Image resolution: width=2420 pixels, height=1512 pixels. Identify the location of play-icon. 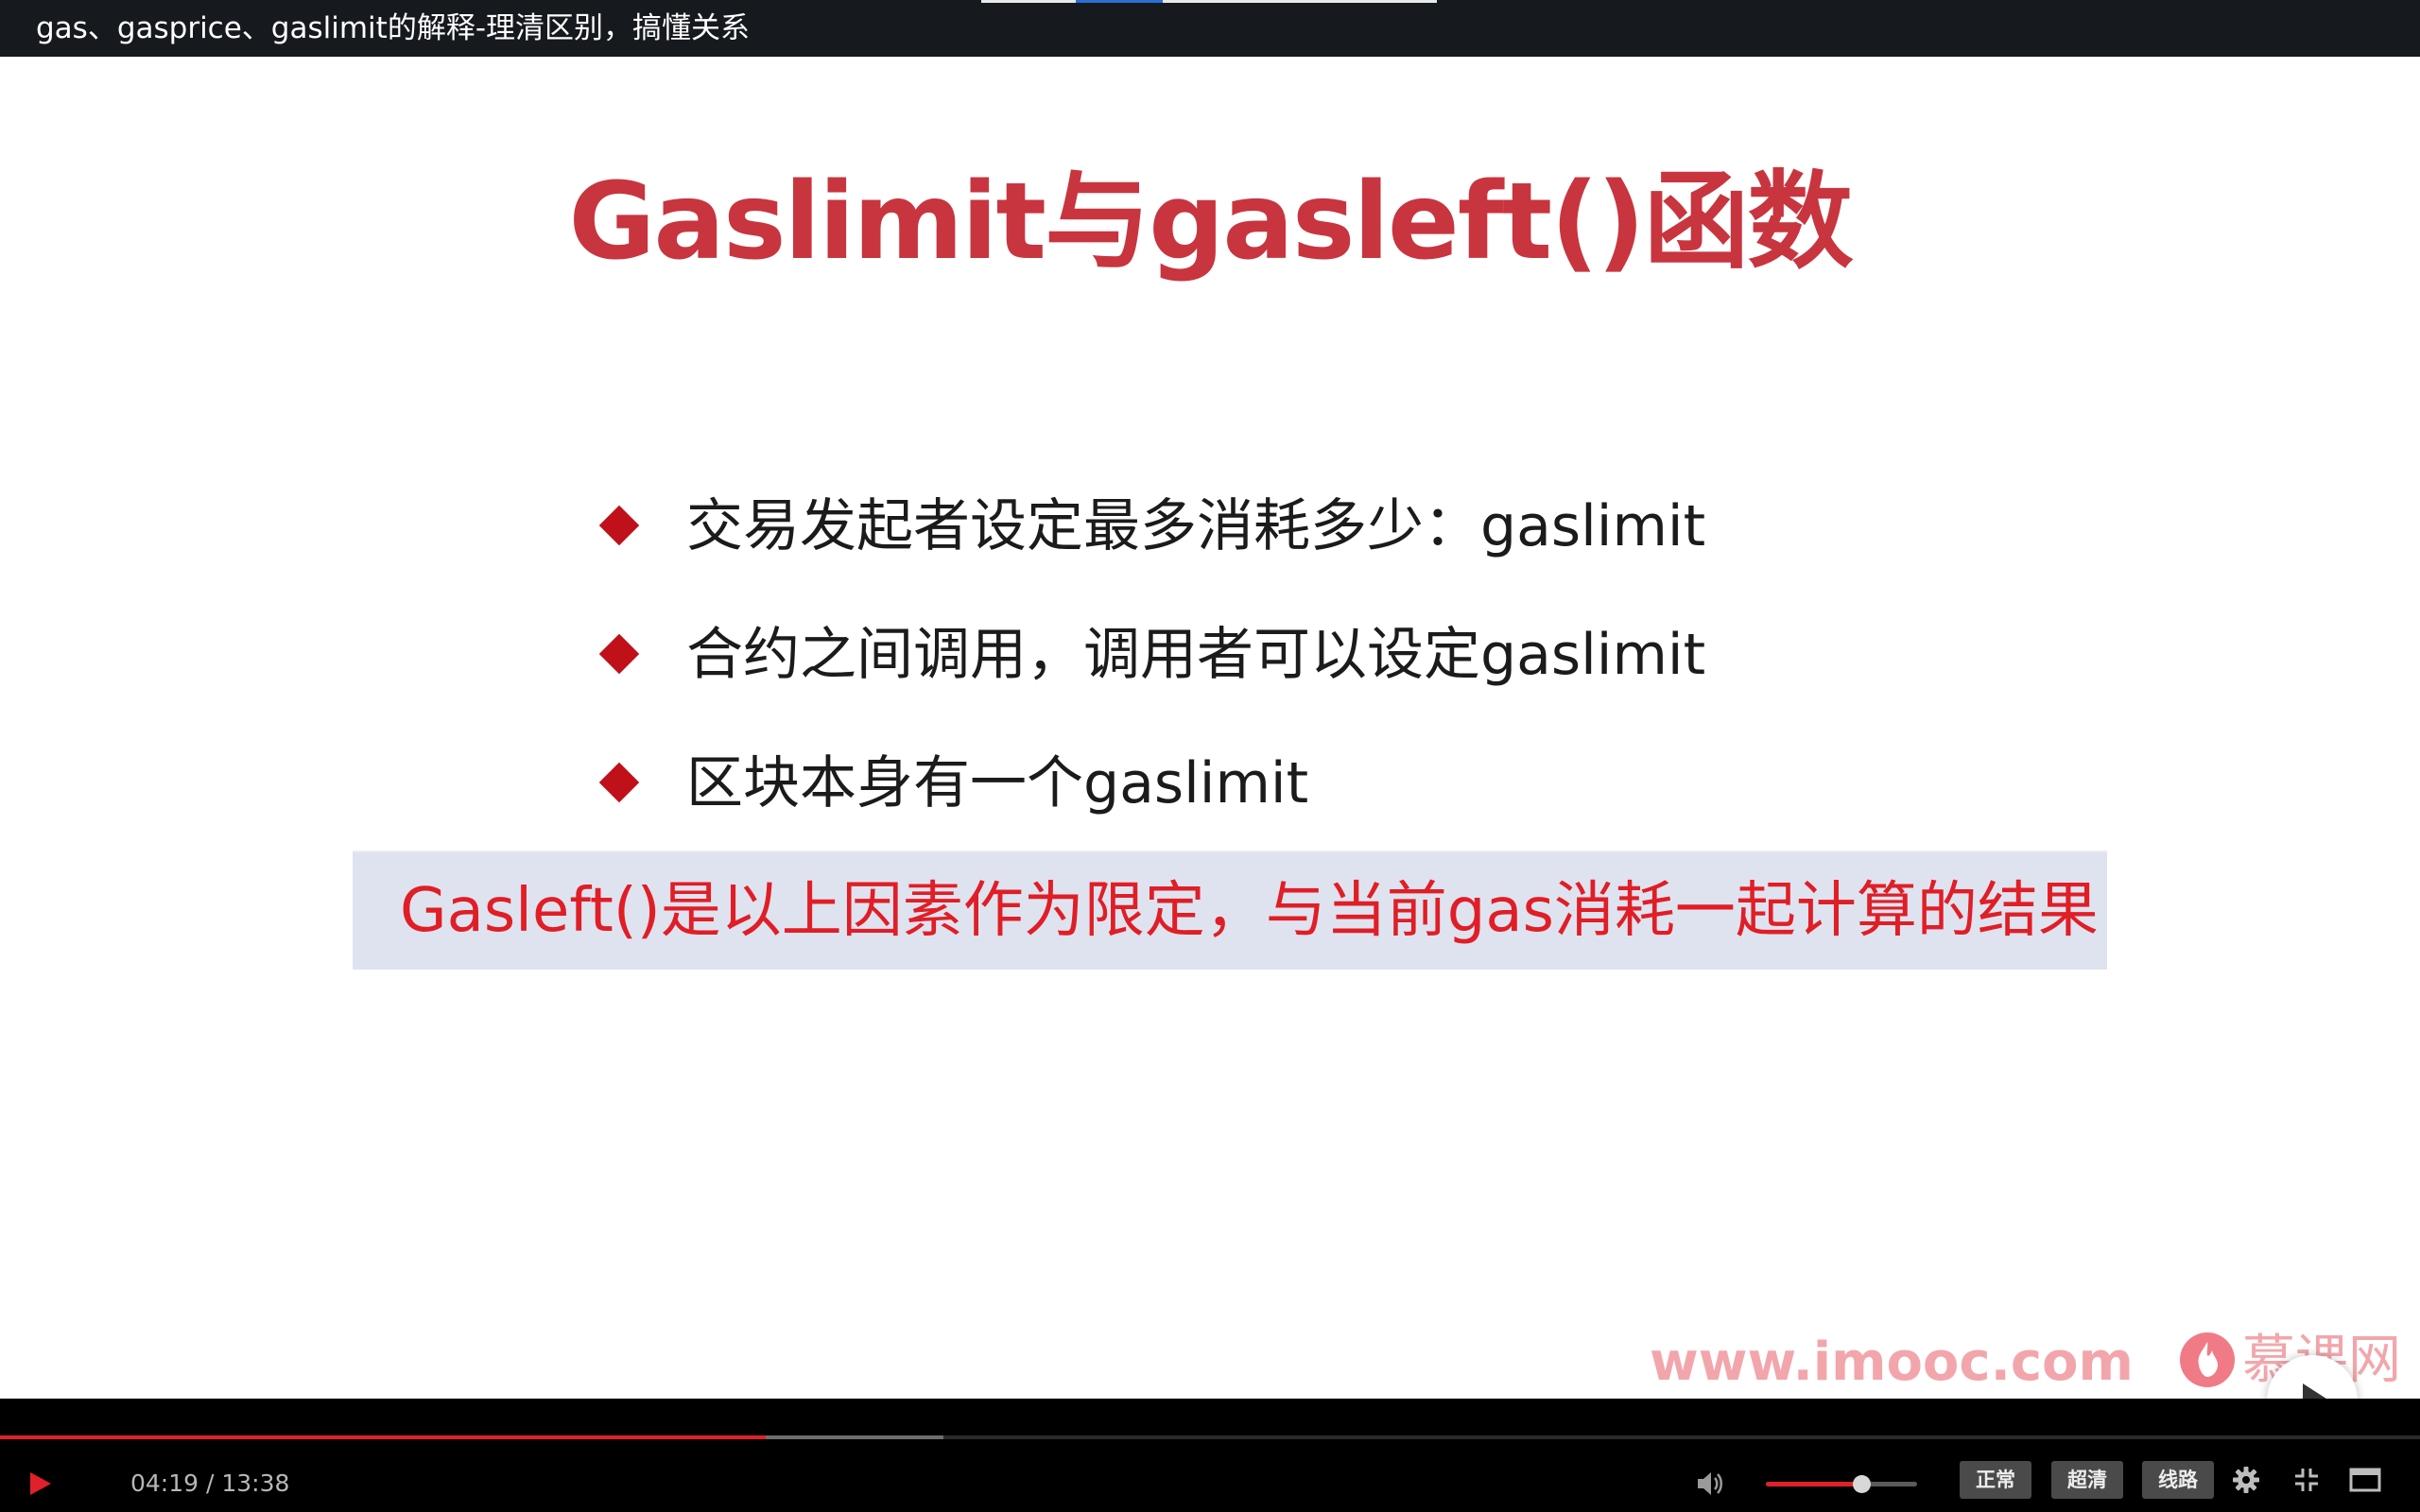
(40, 1483).